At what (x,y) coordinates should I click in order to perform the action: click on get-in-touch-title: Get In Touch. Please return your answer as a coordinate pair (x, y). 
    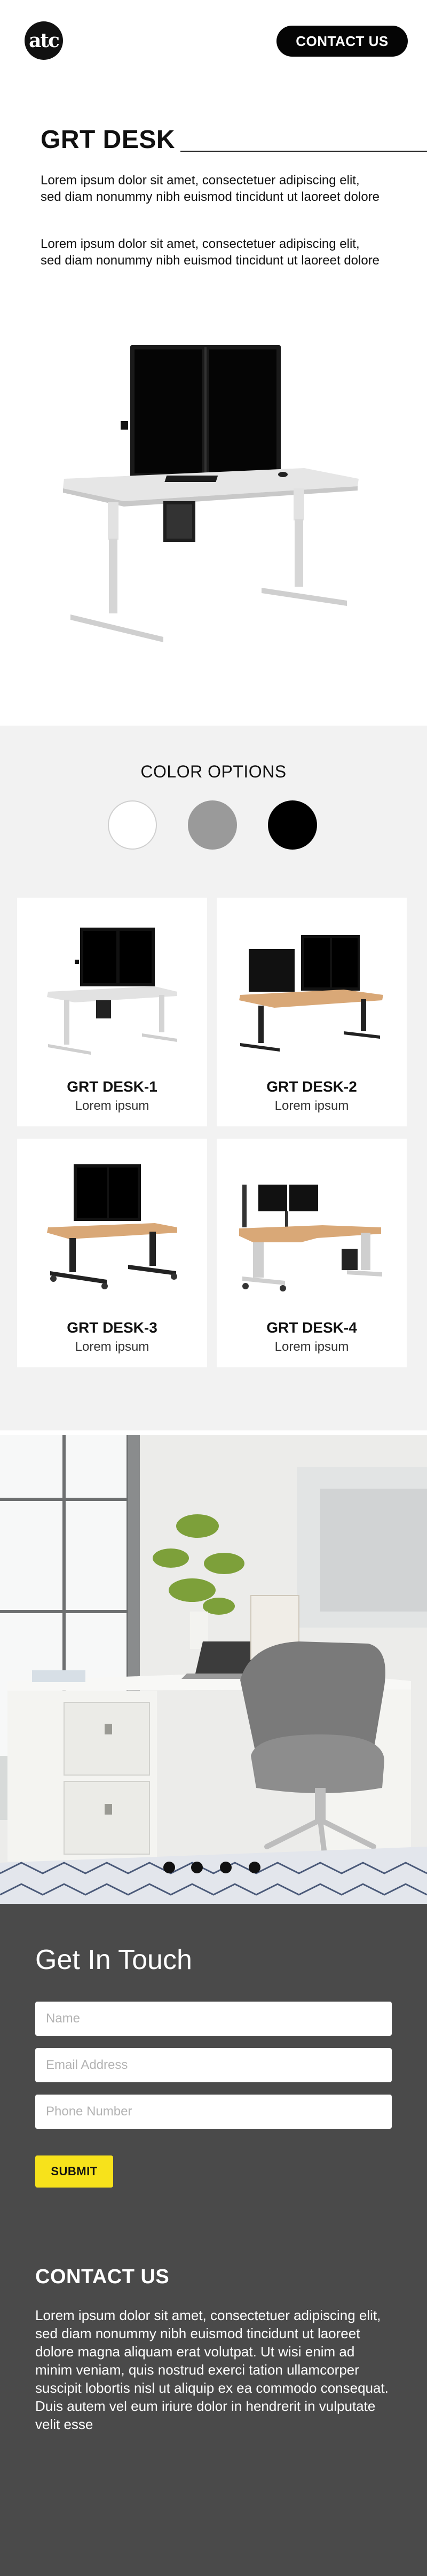
    Looking at the image, I should click on (113, 1959).